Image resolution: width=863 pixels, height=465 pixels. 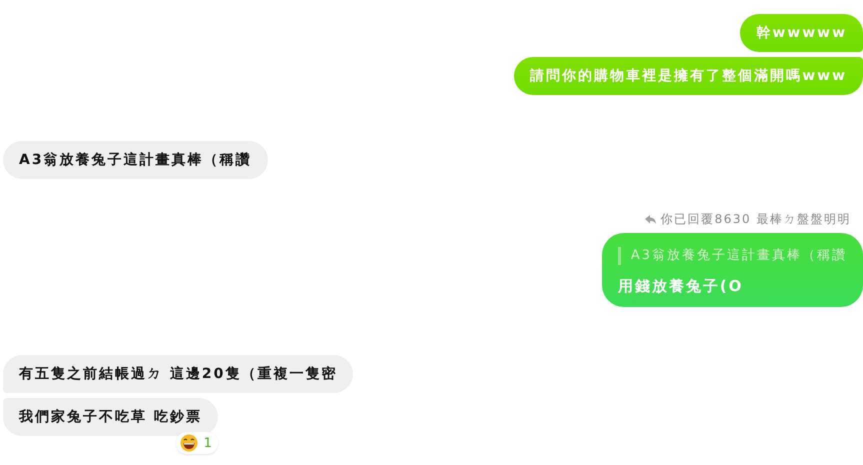 I want to click on message-bubble: A3翁放養兔子這計畫真棒（稱讚, so click(x=135, y=160).